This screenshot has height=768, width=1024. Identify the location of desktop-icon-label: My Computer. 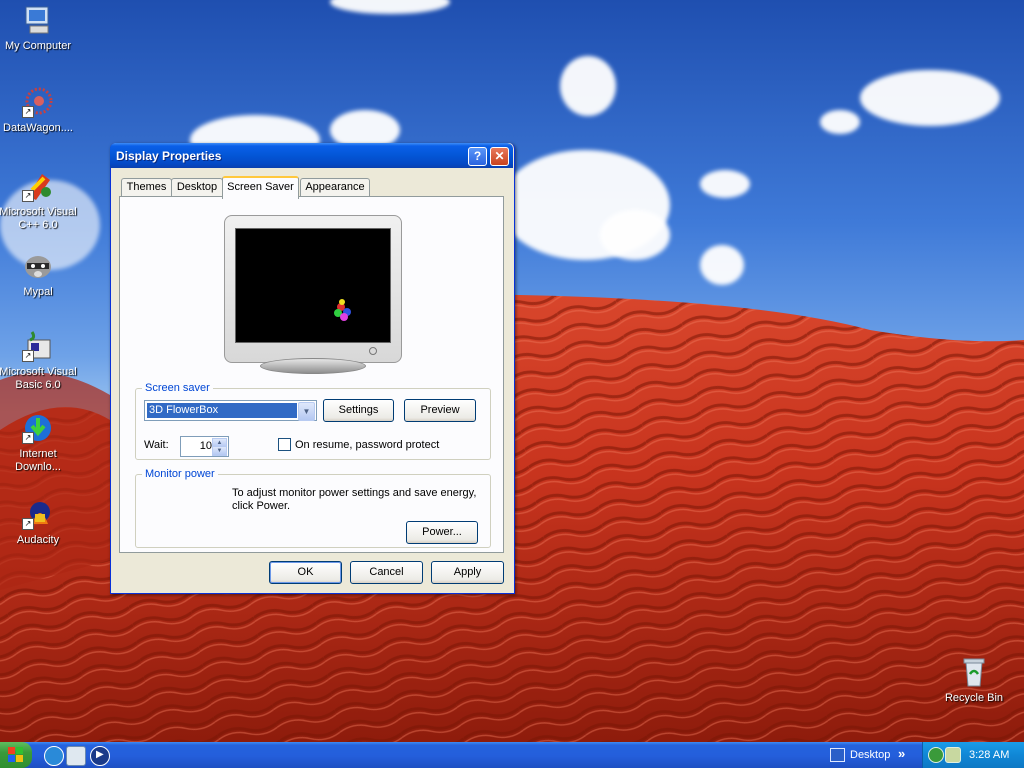
(38, 46).